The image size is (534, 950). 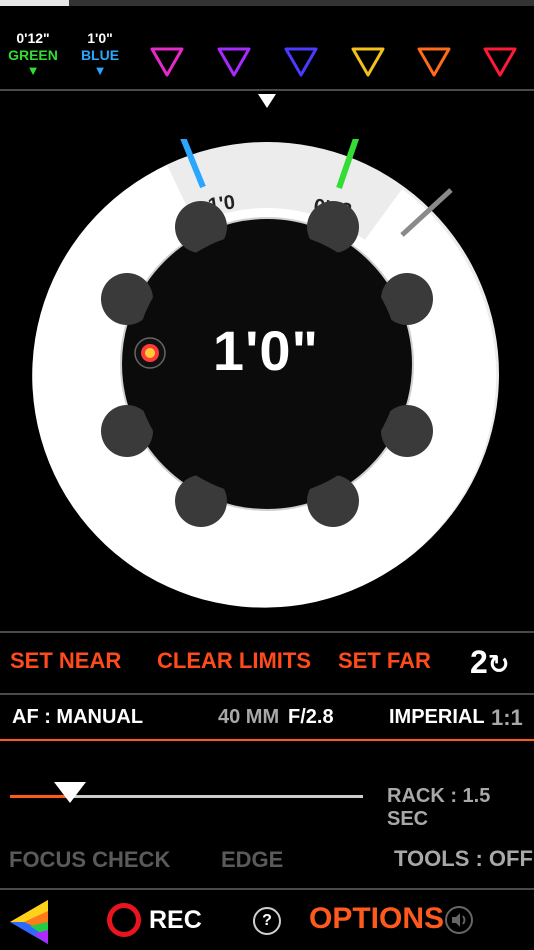 I want to click on speaker-icon, so click(x=459, y=920).